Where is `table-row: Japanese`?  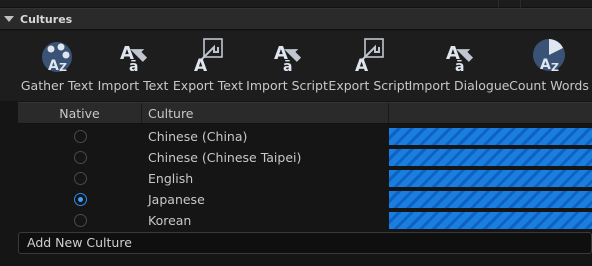 table-row: Japanese is located at coordinates (305, 199).